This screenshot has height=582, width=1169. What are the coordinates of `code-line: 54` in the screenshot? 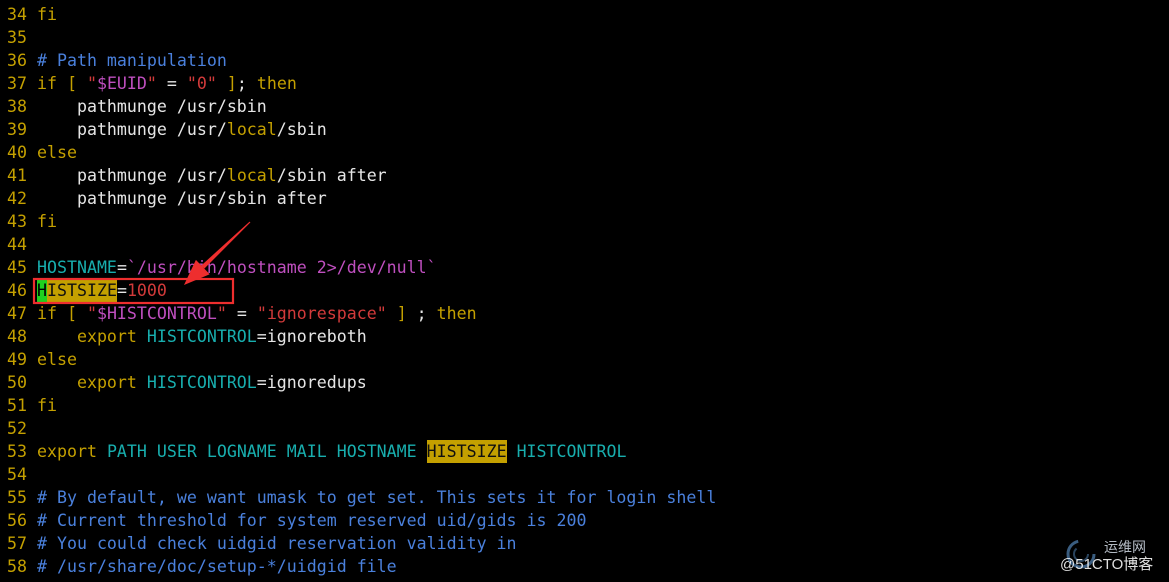 It's located at (587, 474).